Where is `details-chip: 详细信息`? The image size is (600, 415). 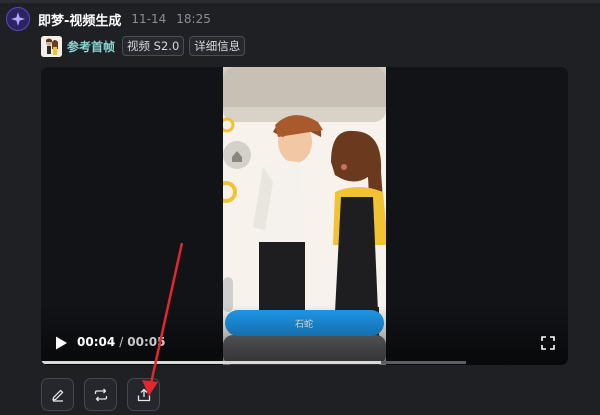
details-chip: 详细信息 is located at coordinates (217, 46).